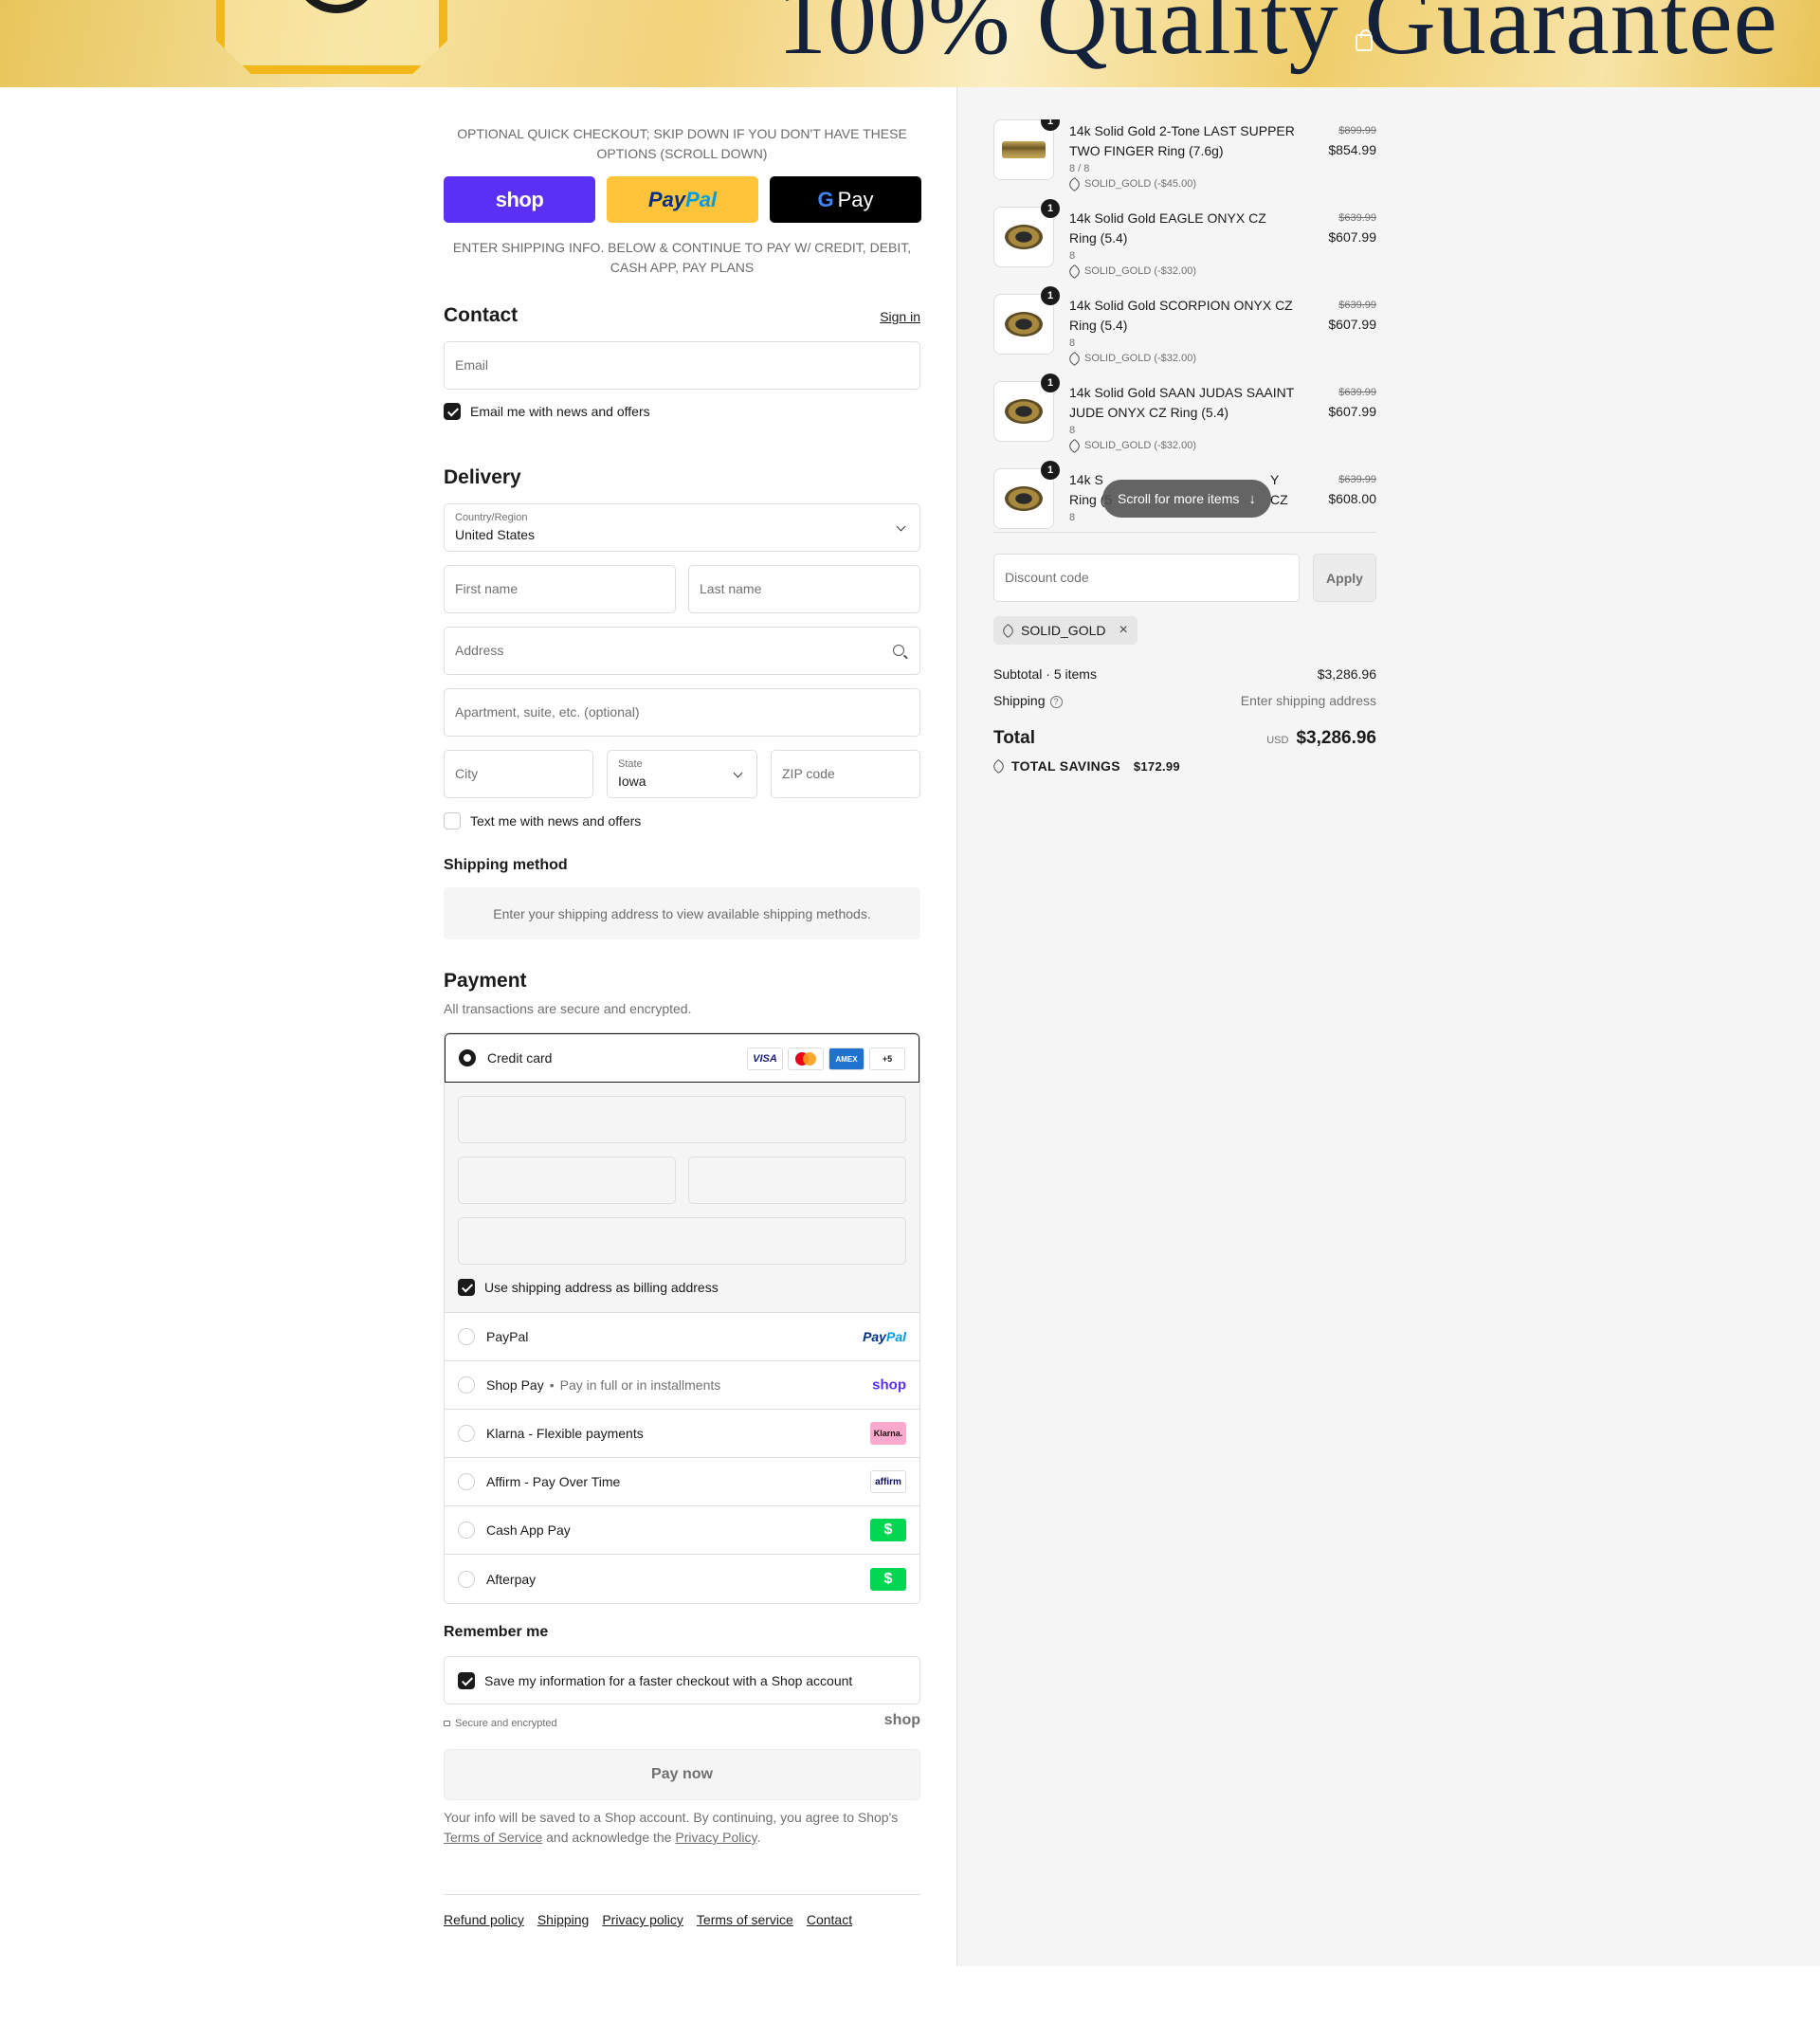 Image resolution: width=1820 pixels, height=2041 pixels. I want to click on sign-in-link: Sign in, so click(900, 316).